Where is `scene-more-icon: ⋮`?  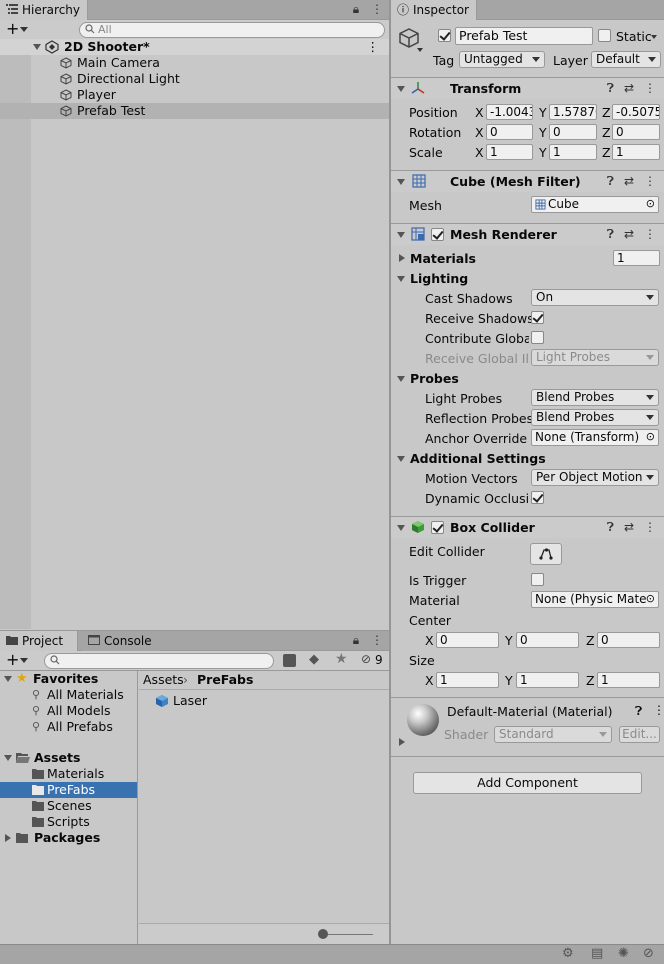 scene-more-icon: ⋮ is located at coordinates (373, 47).